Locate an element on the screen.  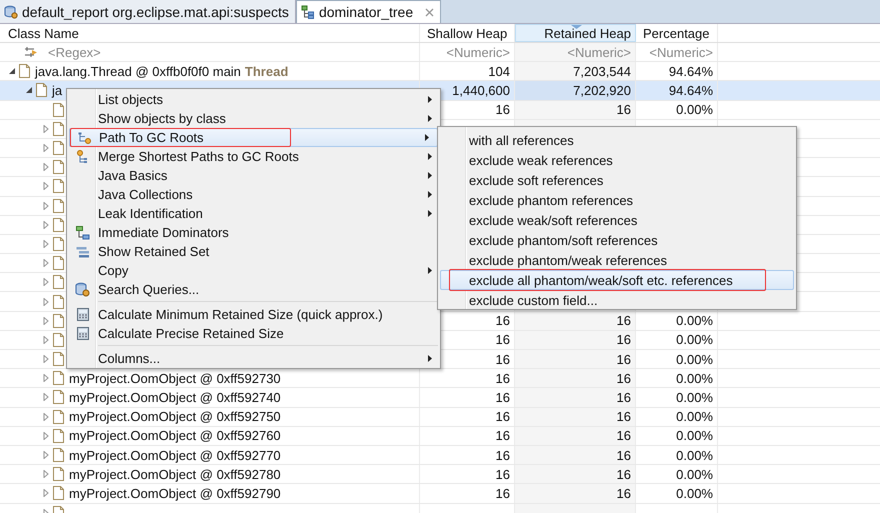
object-name: ja is located at coordinates (57, 90).